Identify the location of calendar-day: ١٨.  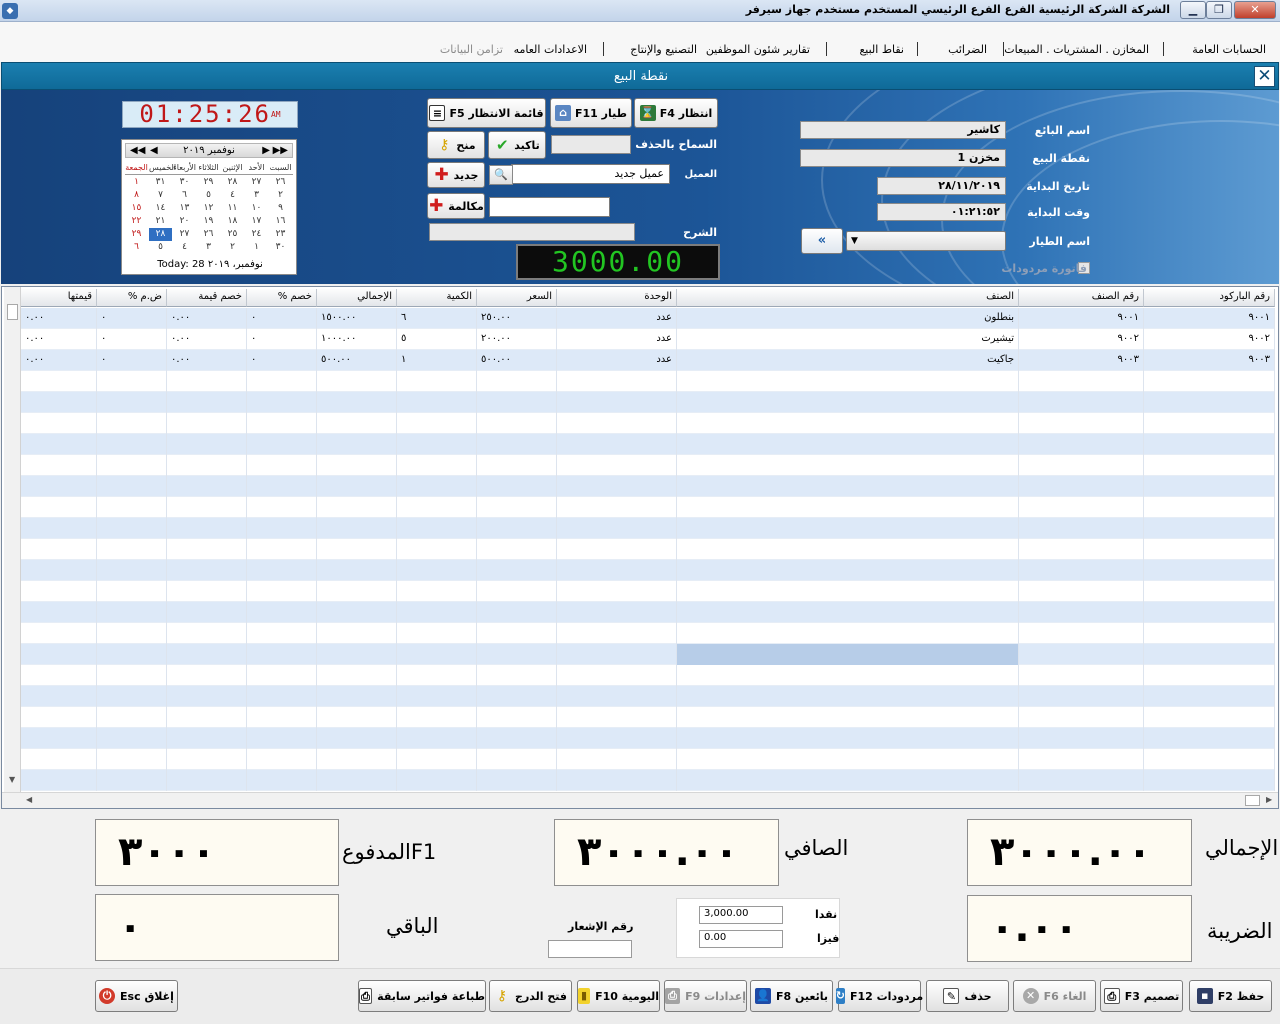
(232, 221).